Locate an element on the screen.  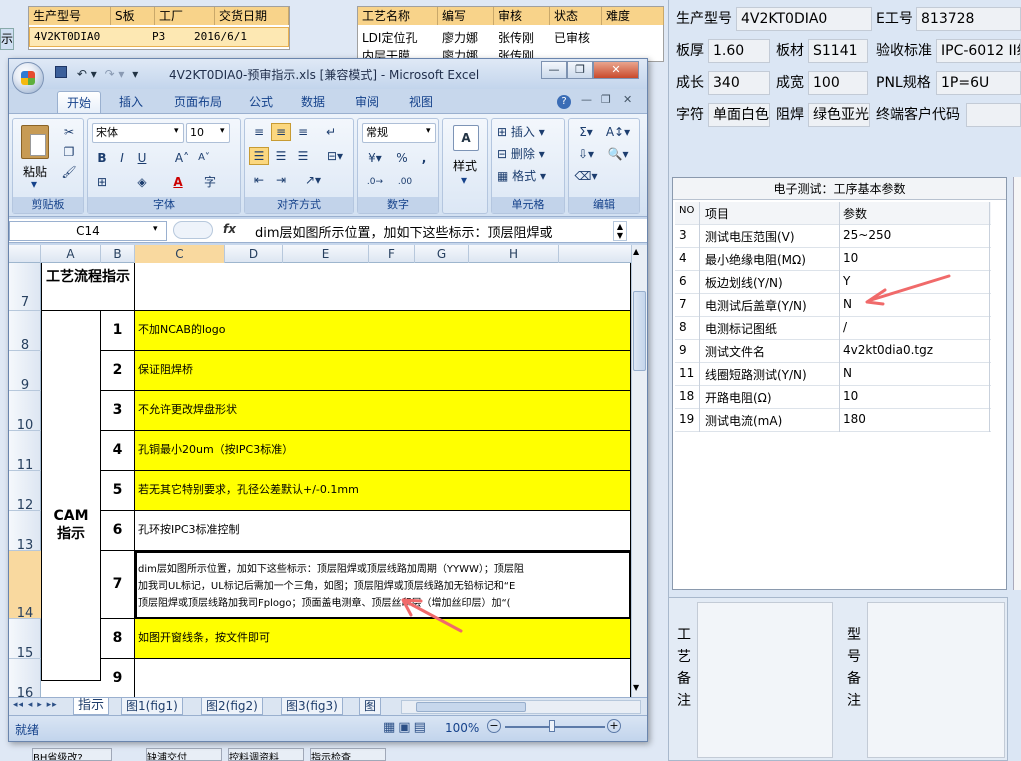
field-length: 340 is located at coordinates (739, 83).